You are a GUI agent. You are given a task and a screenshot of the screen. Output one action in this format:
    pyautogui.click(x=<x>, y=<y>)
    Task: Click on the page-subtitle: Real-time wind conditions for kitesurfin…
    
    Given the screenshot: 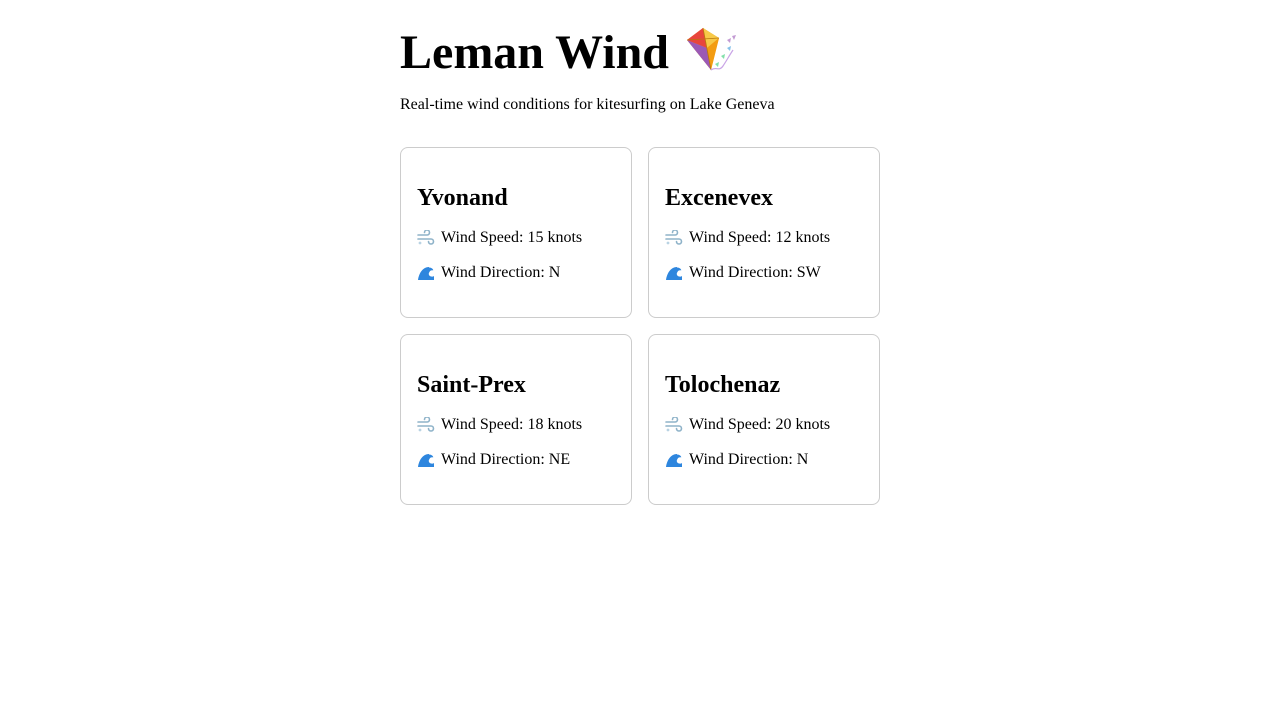 What is the action you would take?
    pyautogui.click(x=587, y=104)
    